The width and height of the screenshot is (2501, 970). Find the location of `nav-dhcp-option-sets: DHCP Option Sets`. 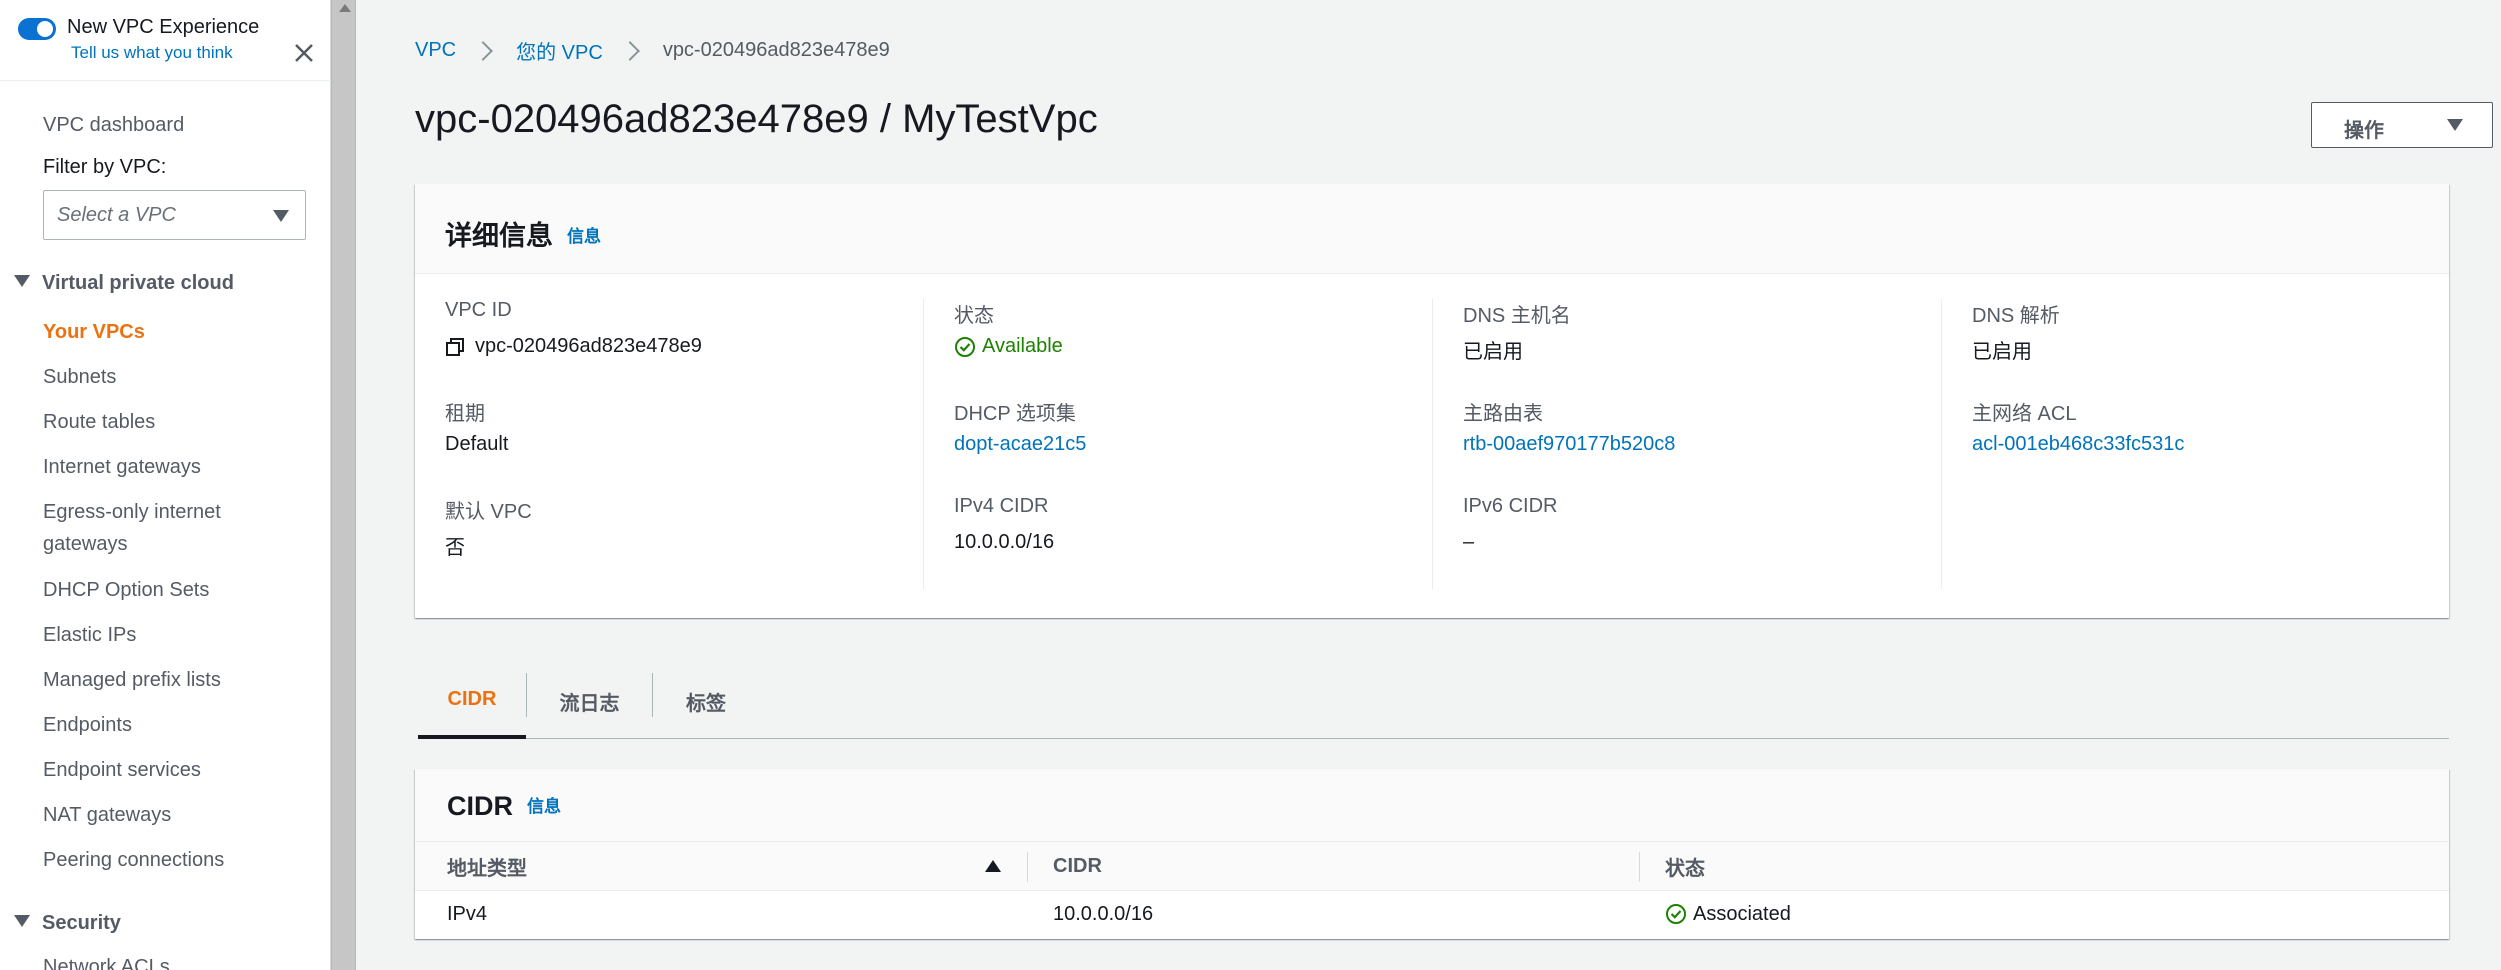

nav-dhcp-option-sets: DHCP Option Sets is located at coordinates (126, 590).